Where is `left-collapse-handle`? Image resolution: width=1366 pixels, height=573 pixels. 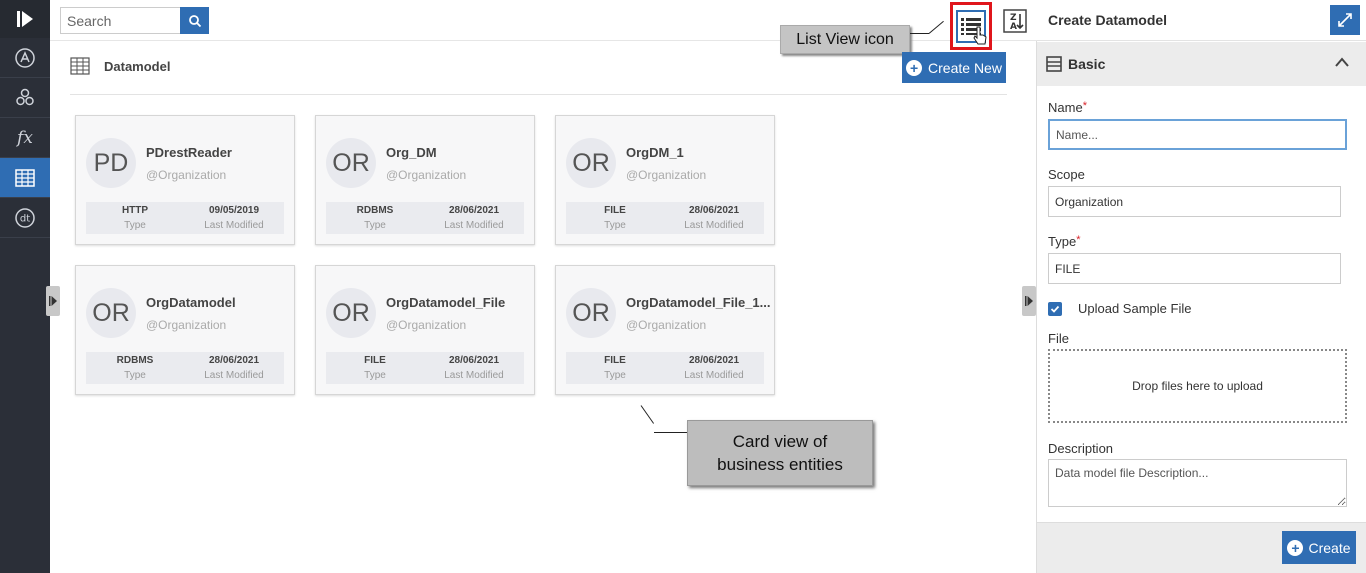
left-collapse-handle is located at coordinates (53, 301).